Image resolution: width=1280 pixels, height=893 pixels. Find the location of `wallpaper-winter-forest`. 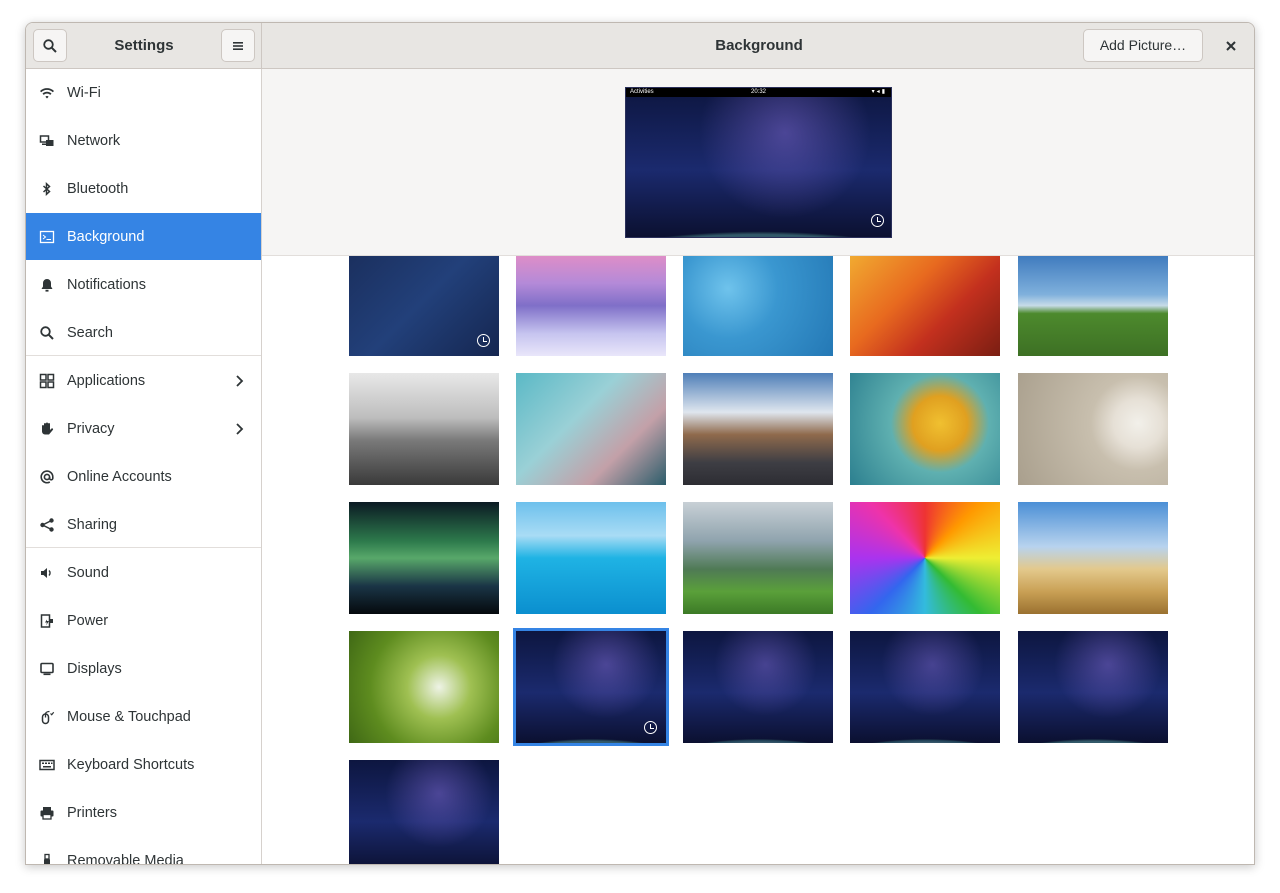

wallpaper-winter-forest is located at coordinates (591, 300).